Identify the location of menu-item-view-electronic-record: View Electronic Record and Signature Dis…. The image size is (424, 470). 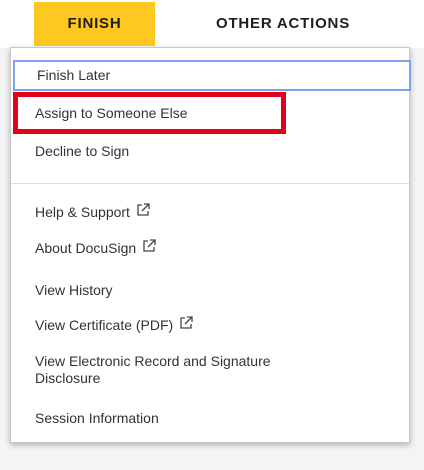
(210, 370).